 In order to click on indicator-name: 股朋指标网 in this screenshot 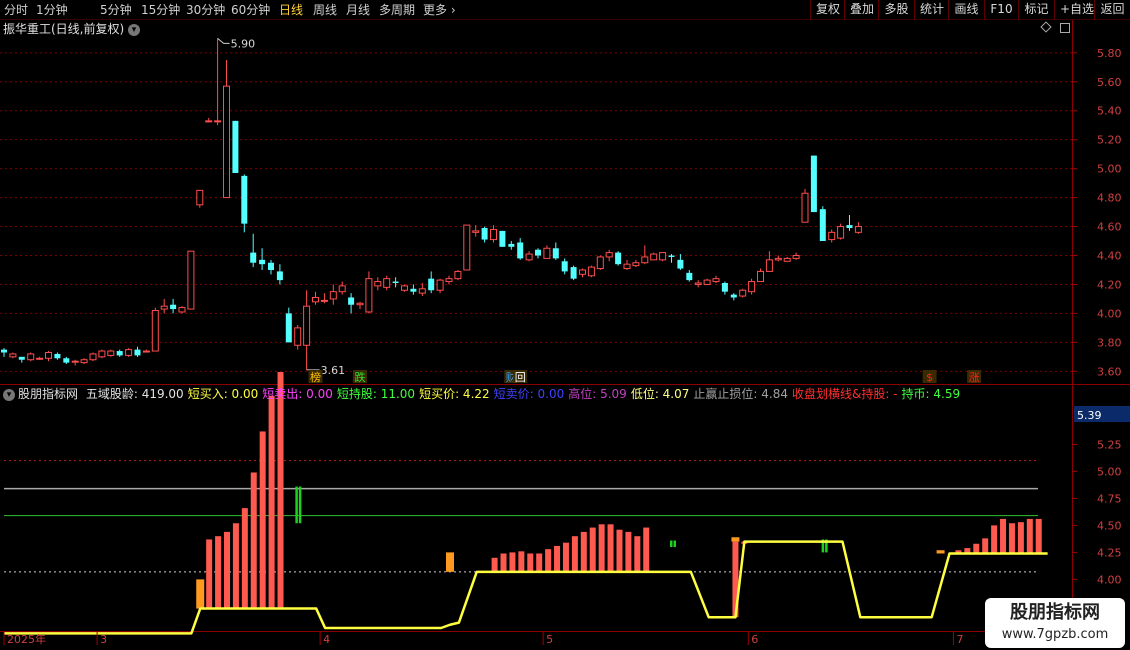, I will do `click(48, 394)`.